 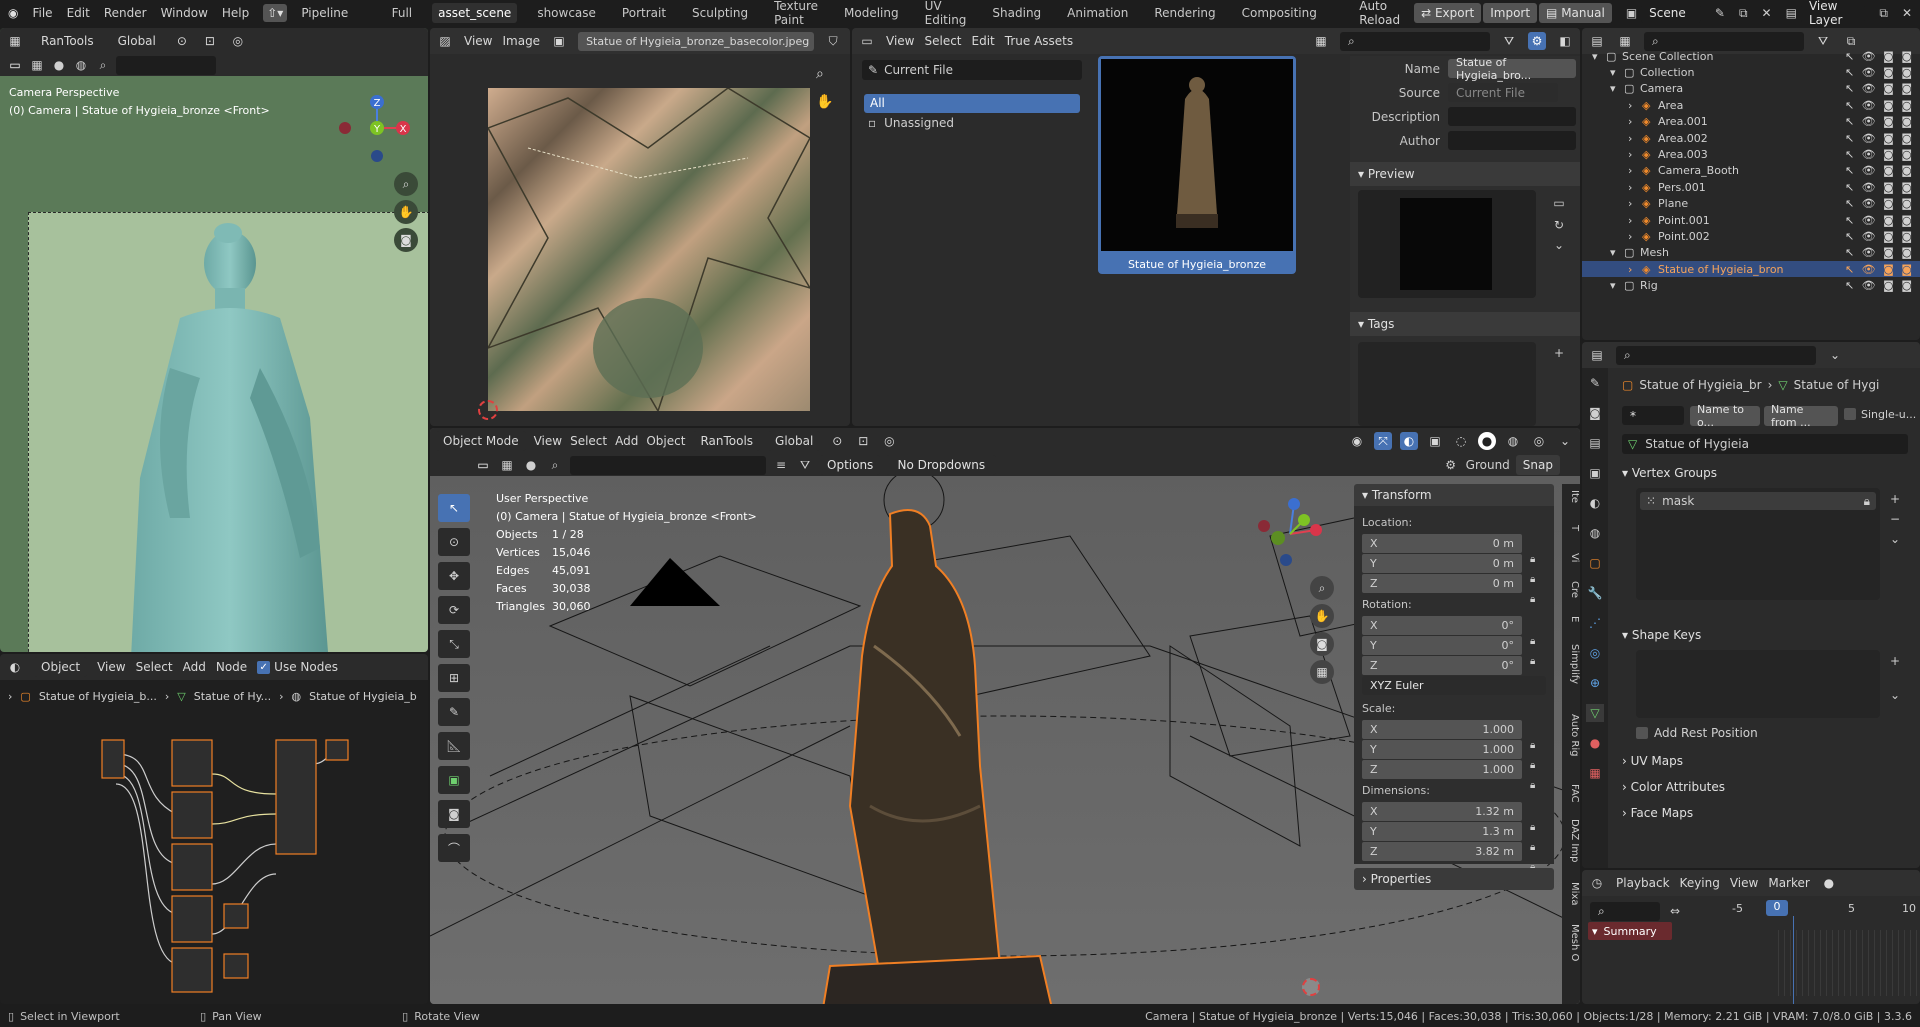 What do you see at coordinates (1751, 154) in the screenshot?
I see `outliner-row: › ◈ Area.003 ↖ 👁︎ ◙ ◙` at bounding box center [1751, 154].